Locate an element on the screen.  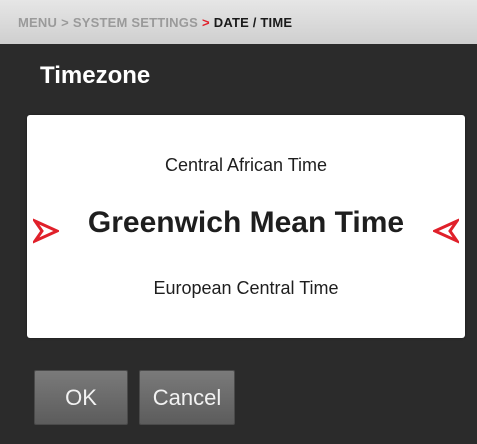
selected-timezone-label: Greenwich Mean Time is located at coordinates (246, 223).